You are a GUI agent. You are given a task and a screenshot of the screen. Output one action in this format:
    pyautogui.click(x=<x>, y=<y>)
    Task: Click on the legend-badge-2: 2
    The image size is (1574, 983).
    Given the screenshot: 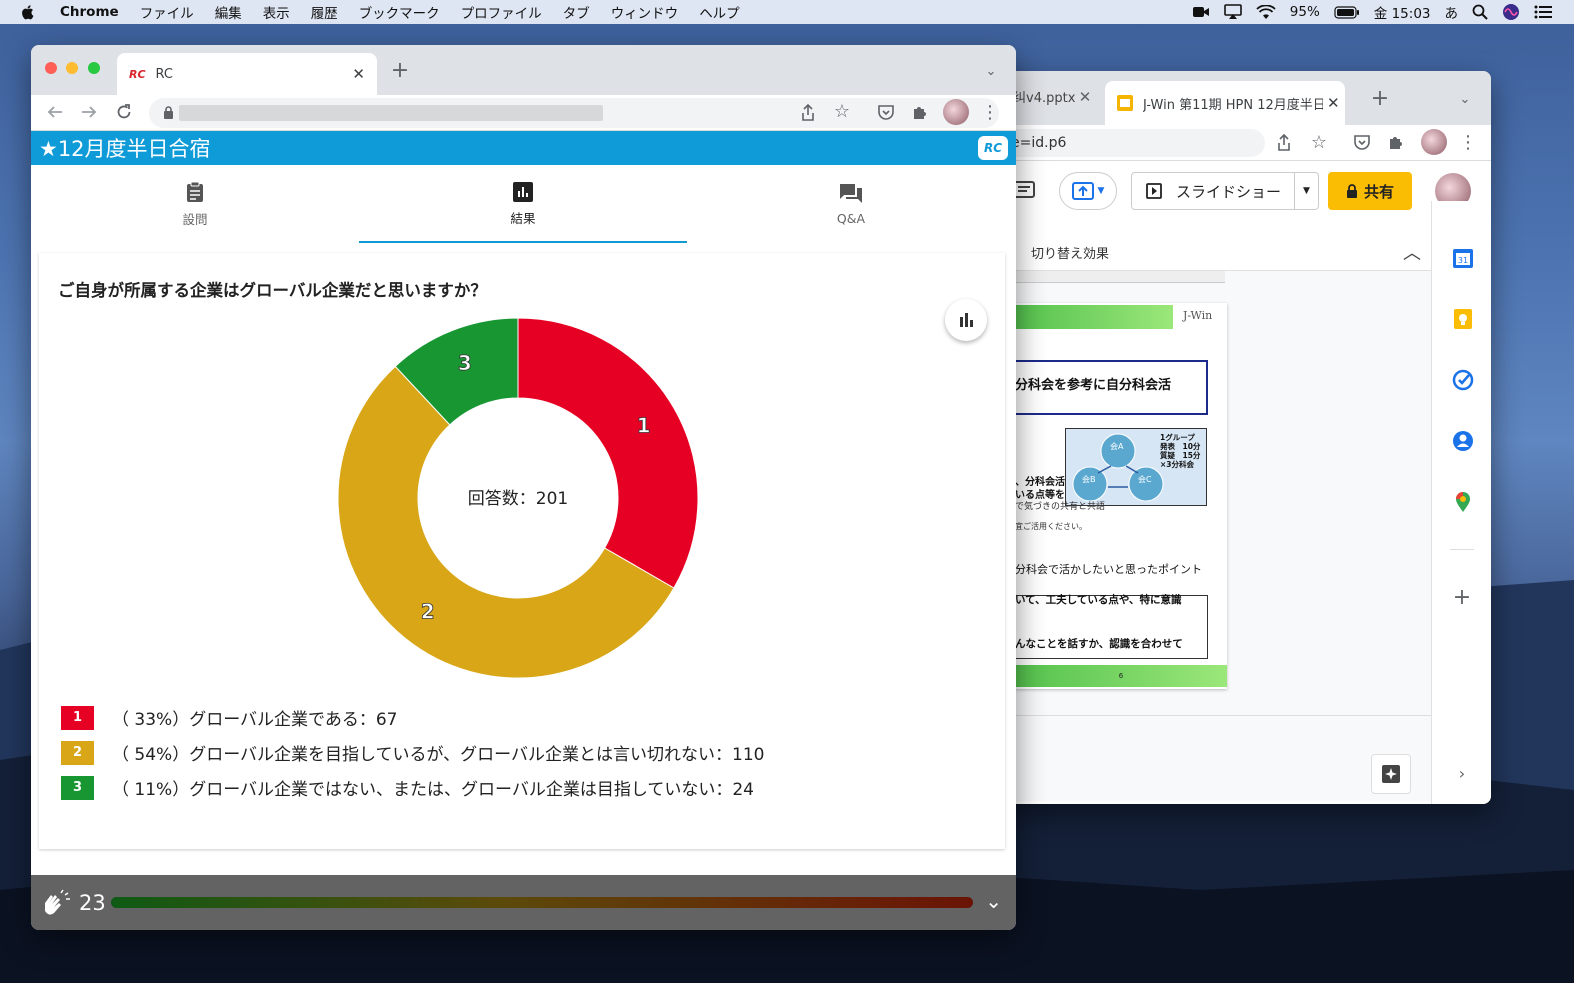 What is the action you would take?
    pyautogui.click(x=77, y=752)
    